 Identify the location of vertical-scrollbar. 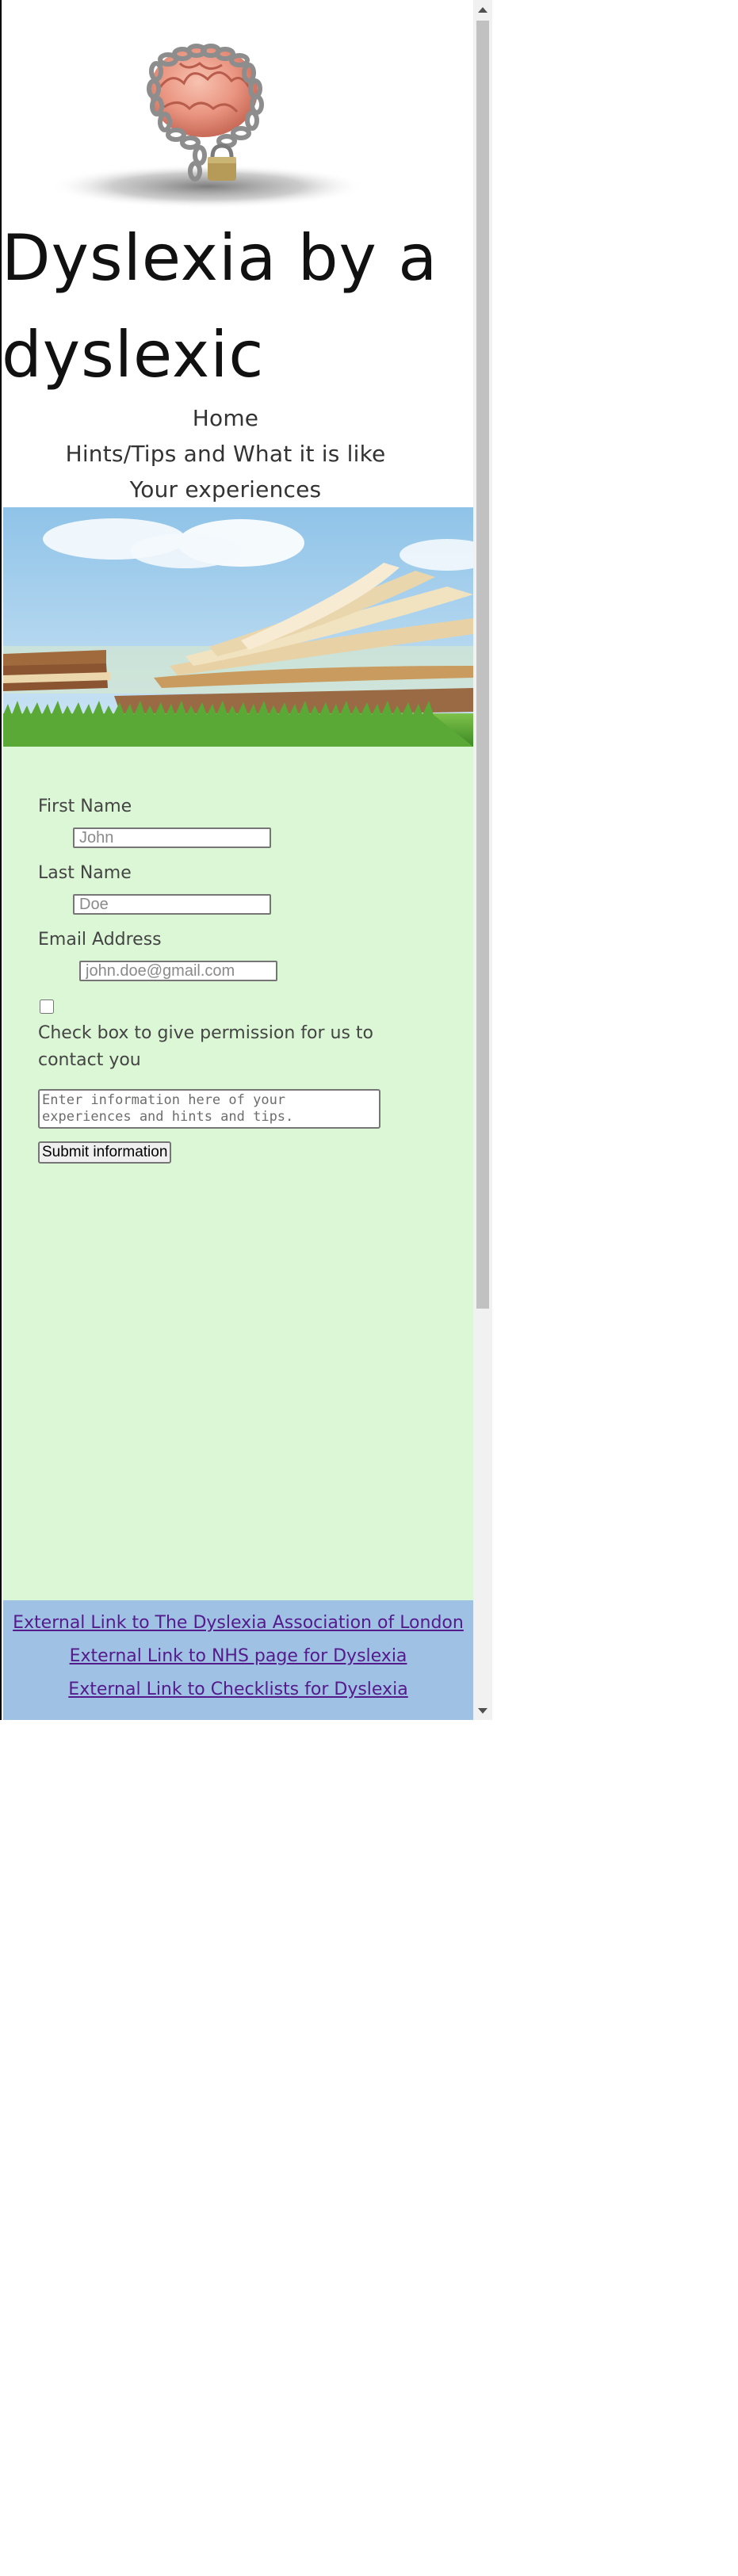
(482, 860).